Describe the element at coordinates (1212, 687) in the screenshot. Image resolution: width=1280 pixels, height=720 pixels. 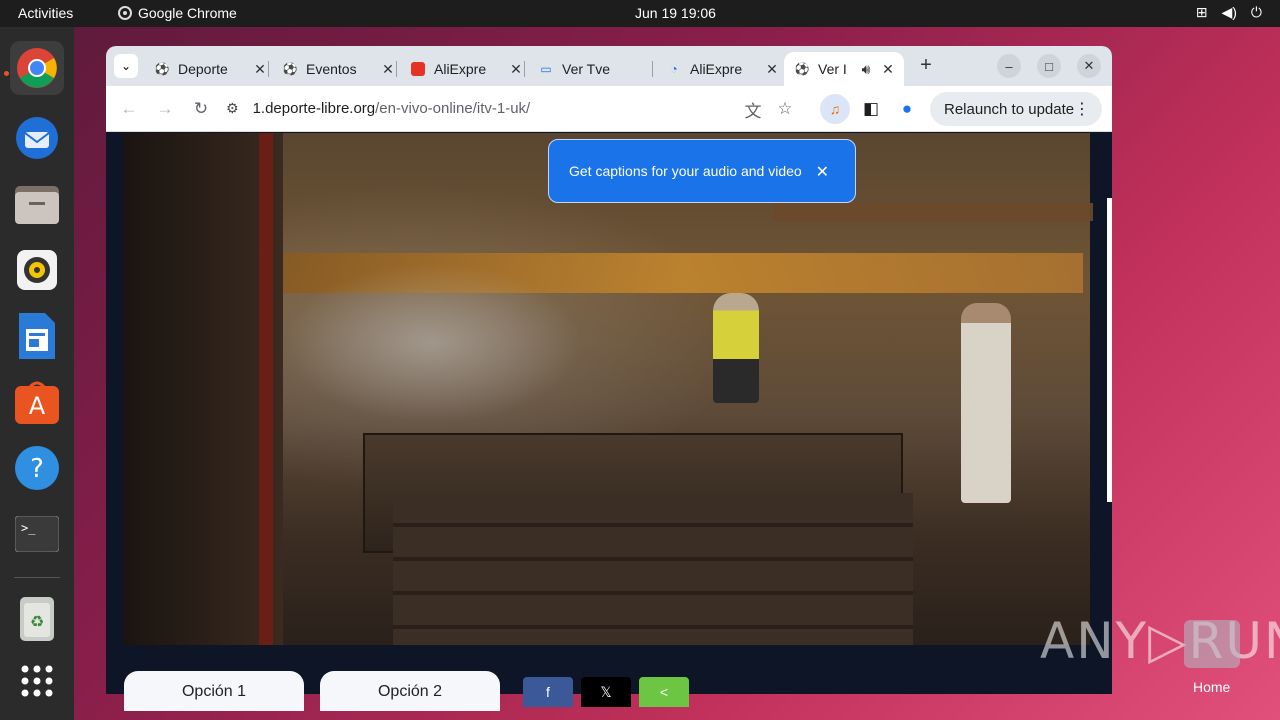
I see `home-label: Home` at that location.